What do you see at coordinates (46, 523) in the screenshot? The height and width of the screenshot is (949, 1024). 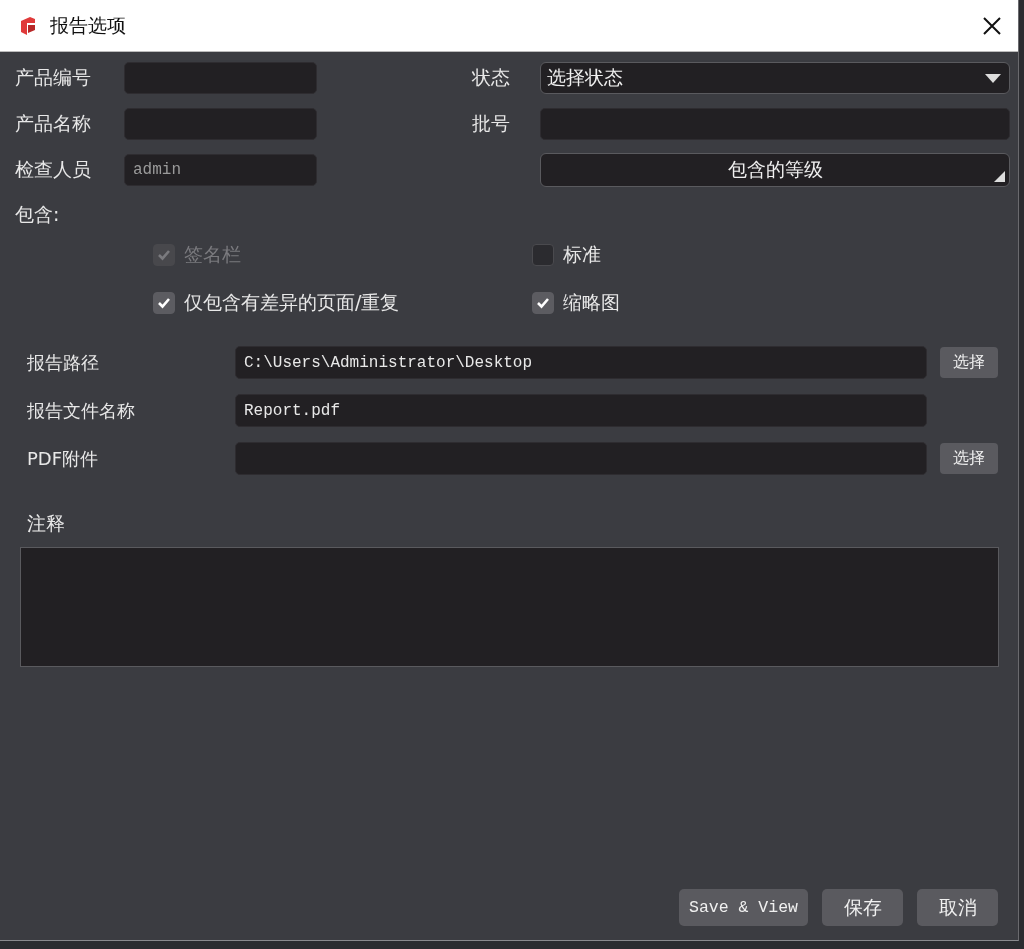 I see `notes-label: 注释` at bounding box center [46, 523].